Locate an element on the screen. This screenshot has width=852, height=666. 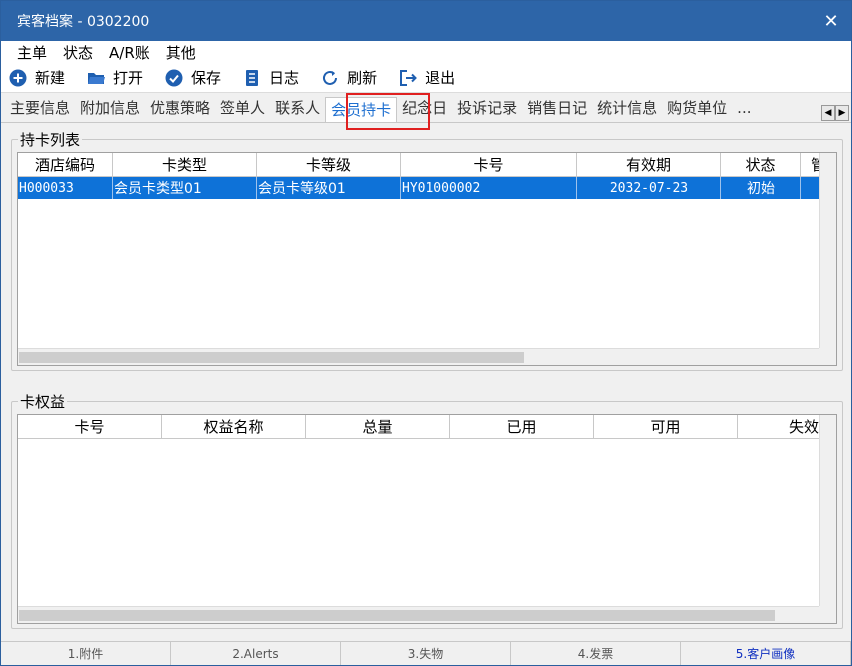
tab-statistics: 统计信息 is located at coordinates (627, 109).